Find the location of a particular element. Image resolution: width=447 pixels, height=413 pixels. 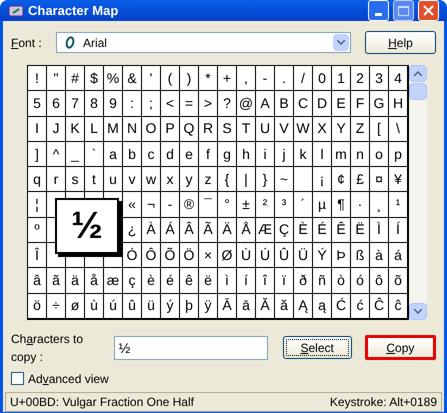

character-cell: æ is located at coordinates (113, 281).